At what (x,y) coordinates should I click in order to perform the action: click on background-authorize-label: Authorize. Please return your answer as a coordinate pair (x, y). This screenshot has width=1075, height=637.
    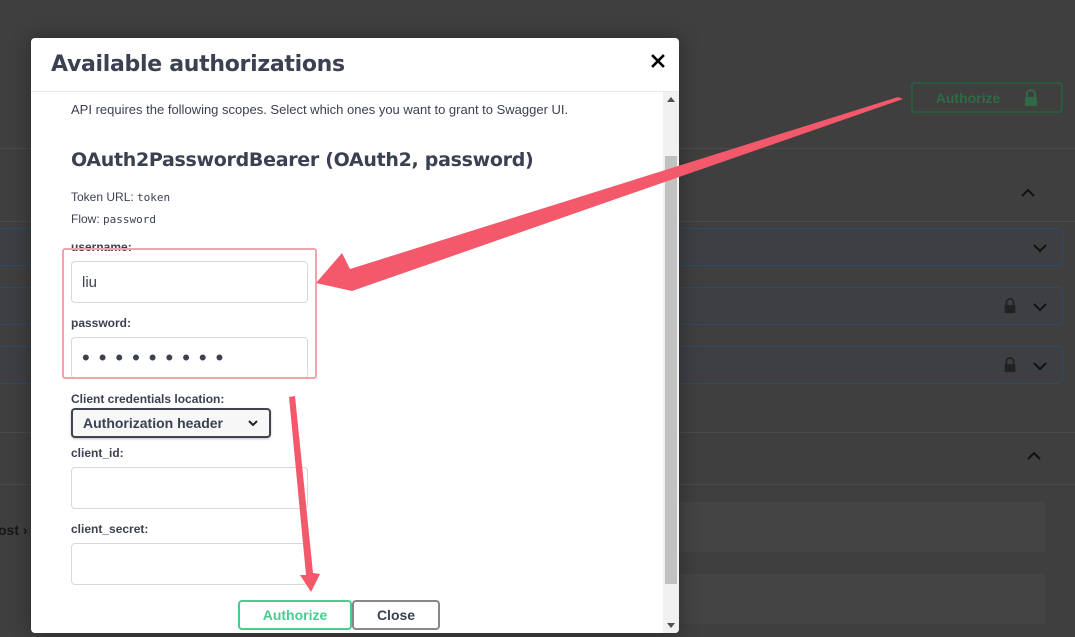
    Looking at the image, I should click on (968, 97).